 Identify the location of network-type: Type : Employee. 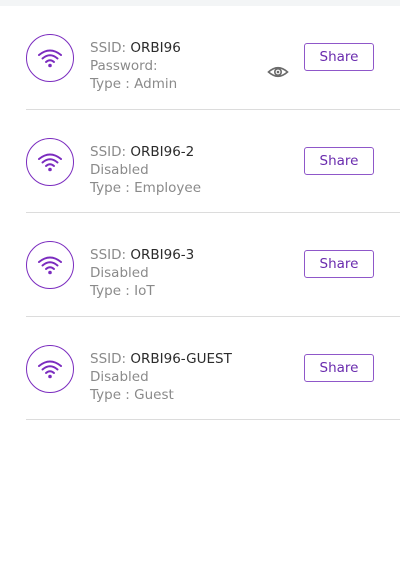
(145, 187).